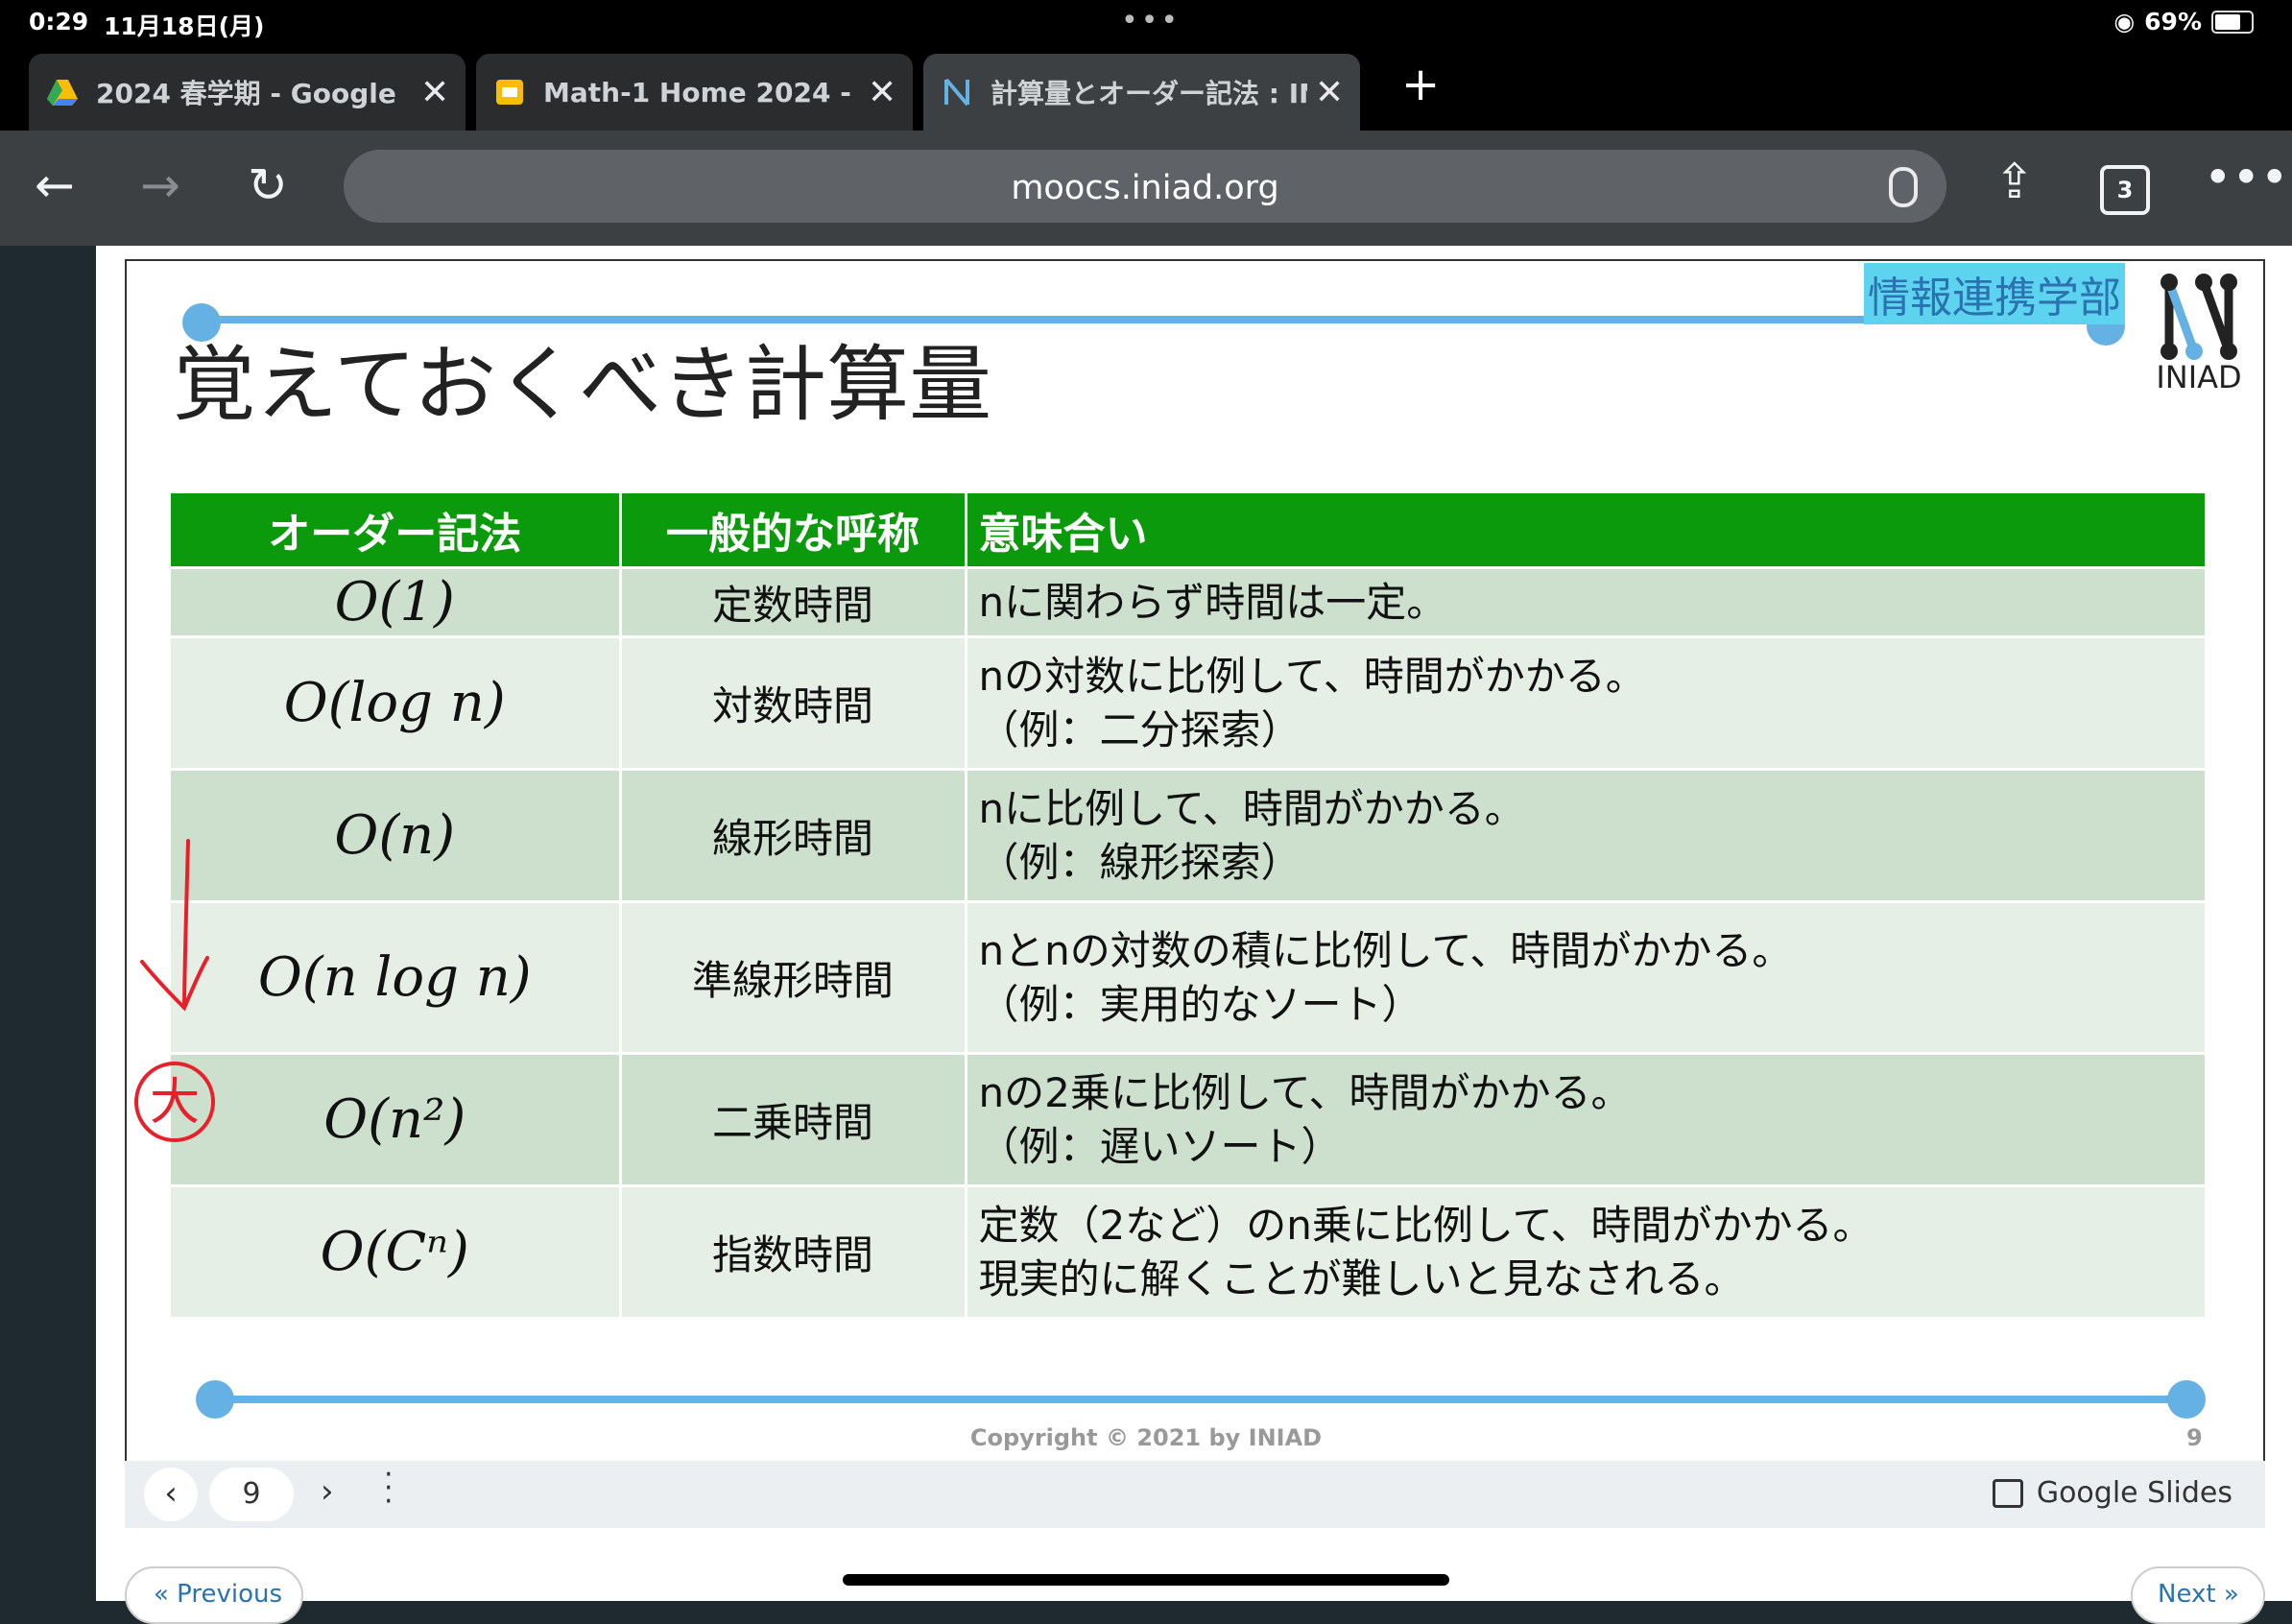  I want to click on url-text: moocs.iniad.org, so click(1145, 188).